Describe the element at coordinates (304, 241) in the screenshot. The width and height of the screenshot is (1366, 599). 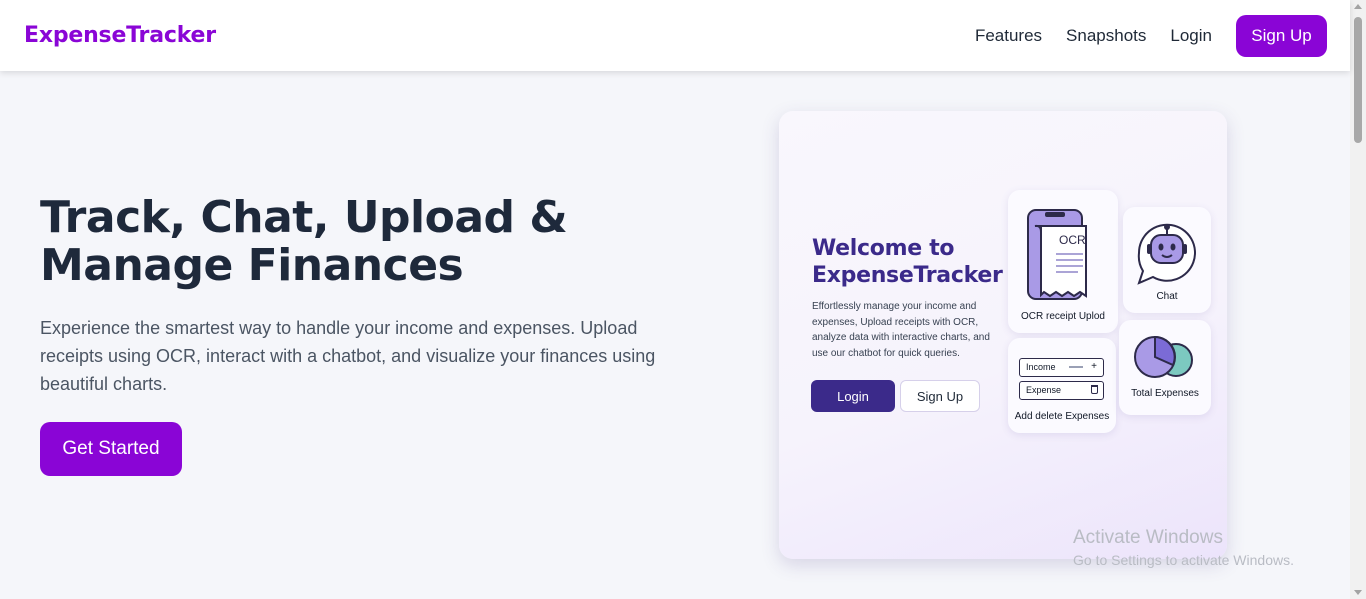
I see `hero-title: Track, Chat, Upload & Manage Finances` at that location.